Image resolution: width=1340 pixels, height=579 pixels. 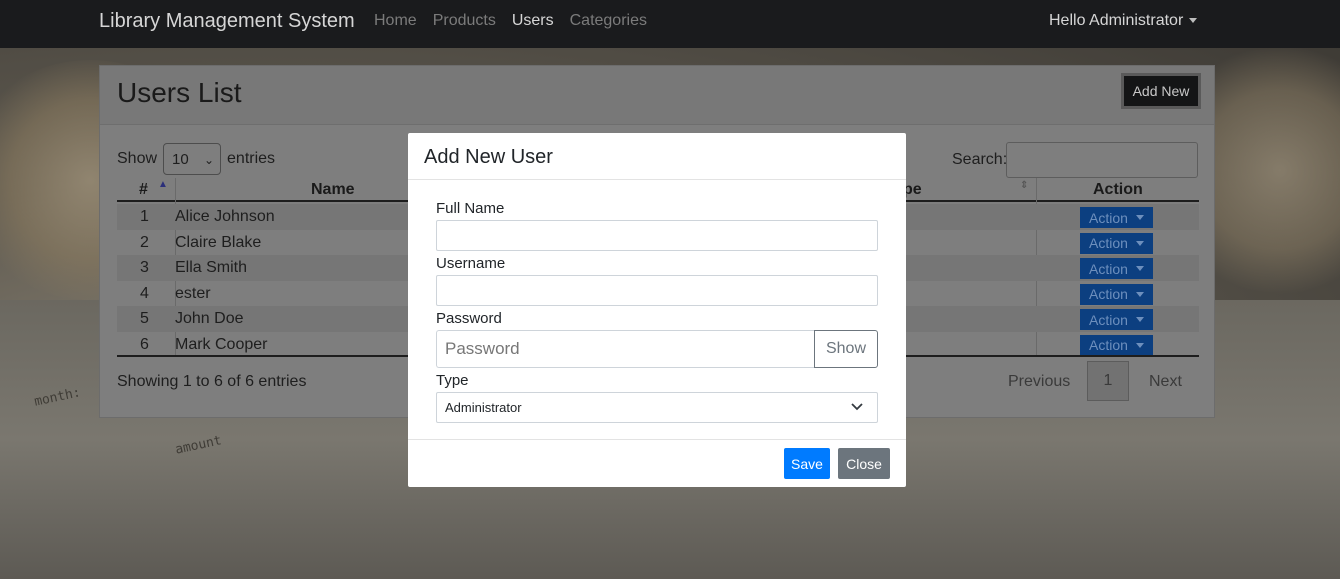 What do you see at coordinates (864, 463) in the screenshot?
I see `close-button: Close` at bounding box center [864, 463].